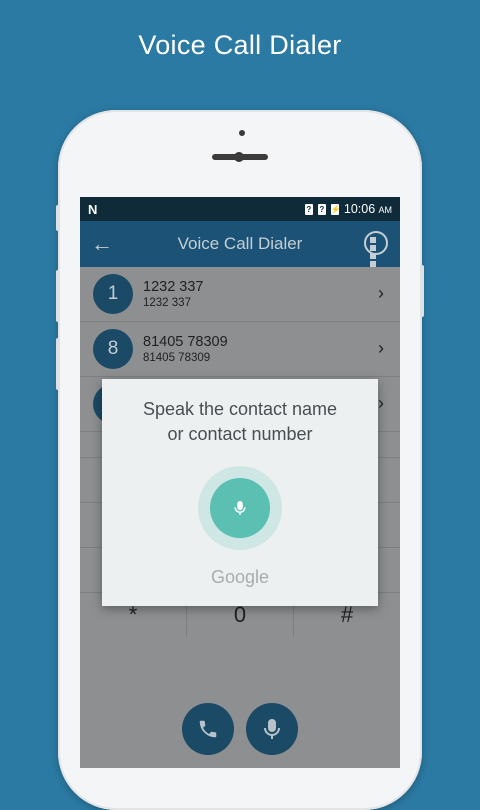  What do you see at coordinates (240, 422) in the screenshot?
I see `voice-prompt: Speak the contact name or contact number` at bounding box center [240, 422].